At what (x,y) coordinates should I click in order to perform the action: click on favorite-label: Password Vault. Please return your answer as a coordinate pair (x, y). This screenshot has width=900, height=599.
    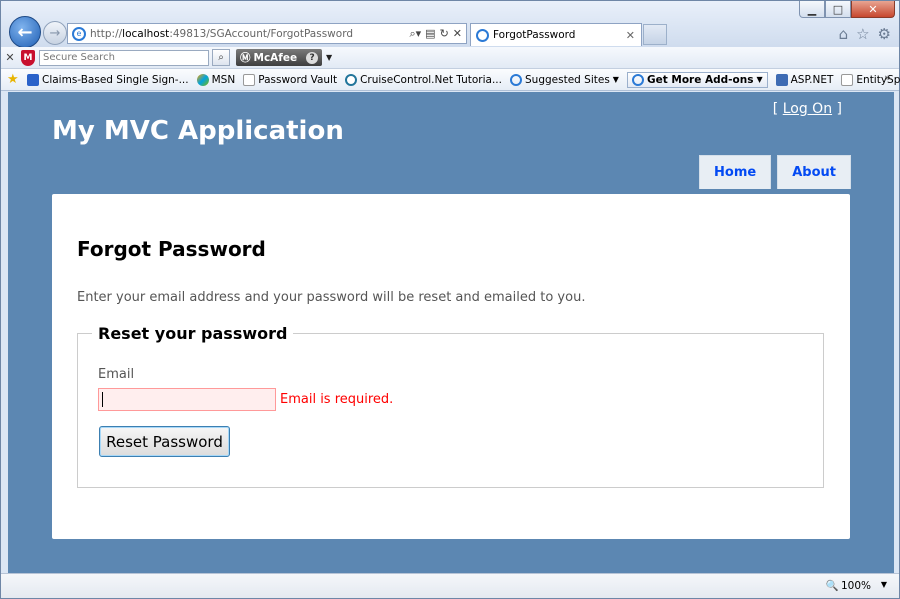
    Looking at the image, I should click on (298, 79).